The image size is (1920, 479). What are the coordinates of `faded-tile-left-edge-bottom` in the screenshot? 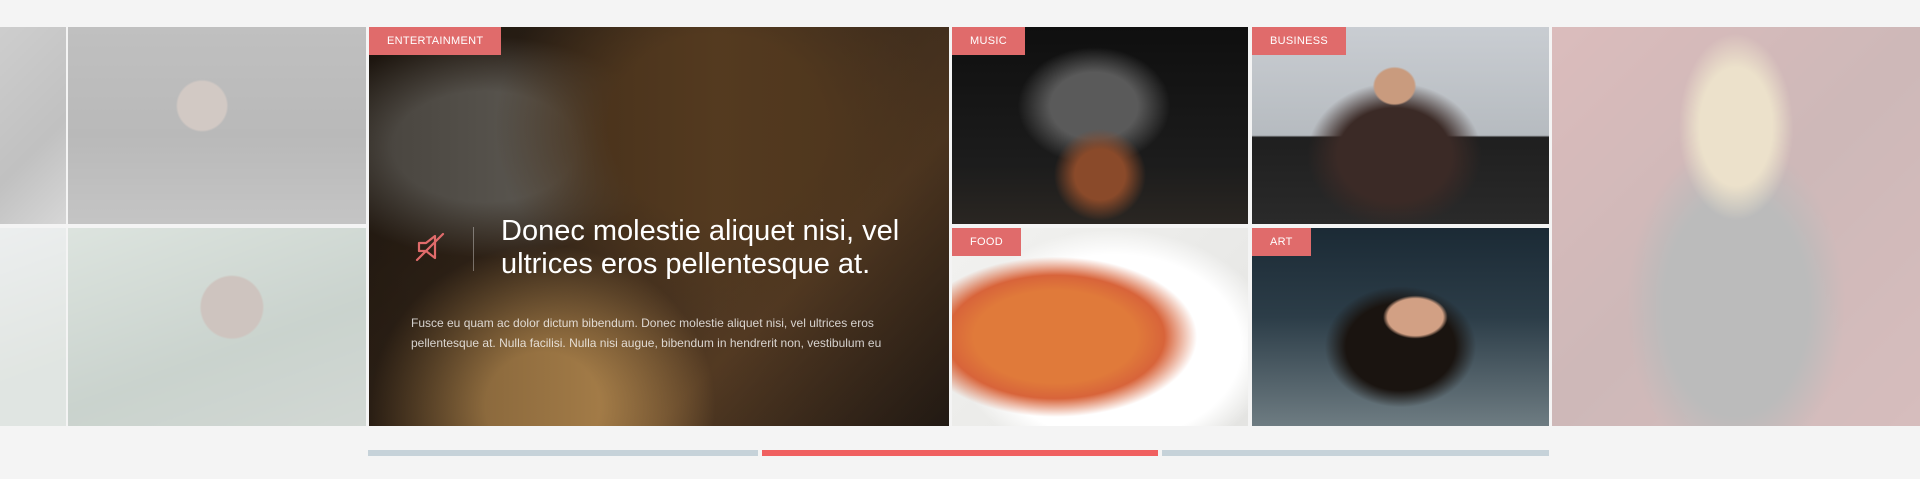 It's located at (33, 327).